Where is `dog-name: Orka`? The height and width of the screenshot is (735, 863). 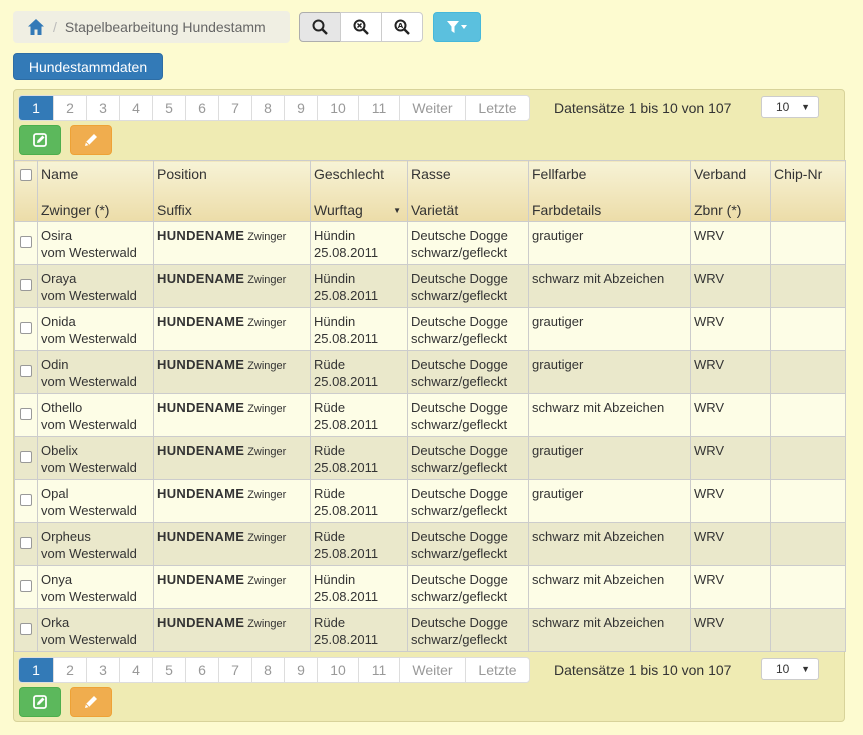 dog-name: Orka is located at coordinates (55, 622).